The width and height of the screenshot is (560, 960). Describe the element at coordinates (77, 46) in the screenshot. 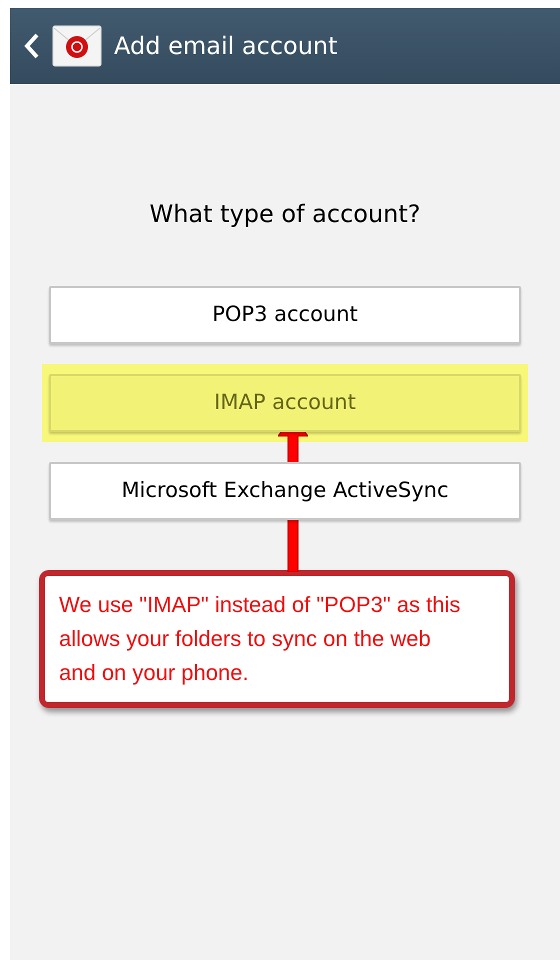

I see `envelope-icon` at that location.